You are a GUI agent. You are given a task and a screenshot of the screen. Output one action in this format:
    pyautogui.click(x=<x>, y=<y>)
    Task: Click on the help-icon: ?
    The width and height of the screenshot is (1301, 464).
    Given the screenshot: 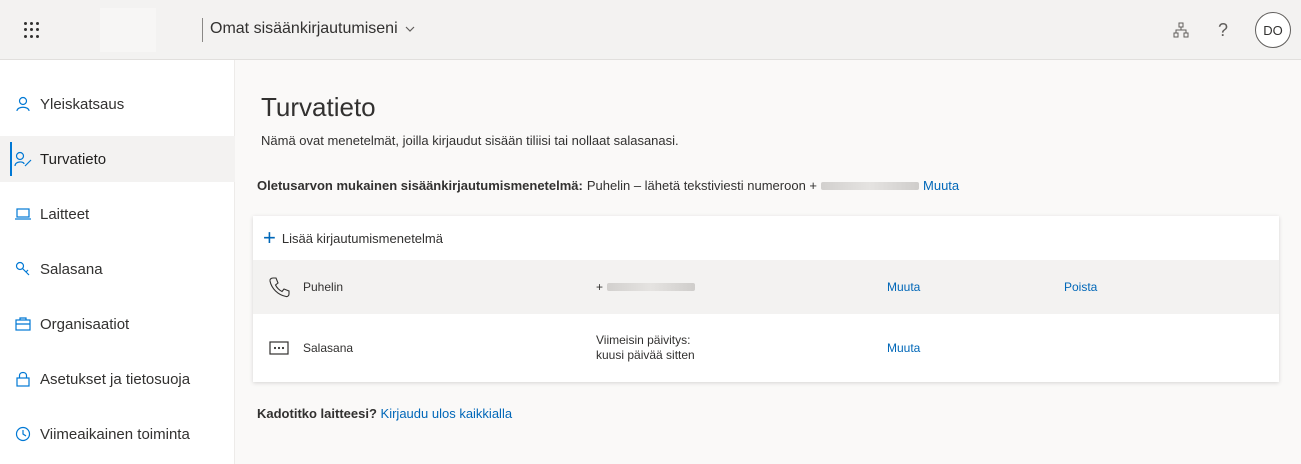 What is the action you would take?
    pyautogui.click(x=1223, y=30)
    